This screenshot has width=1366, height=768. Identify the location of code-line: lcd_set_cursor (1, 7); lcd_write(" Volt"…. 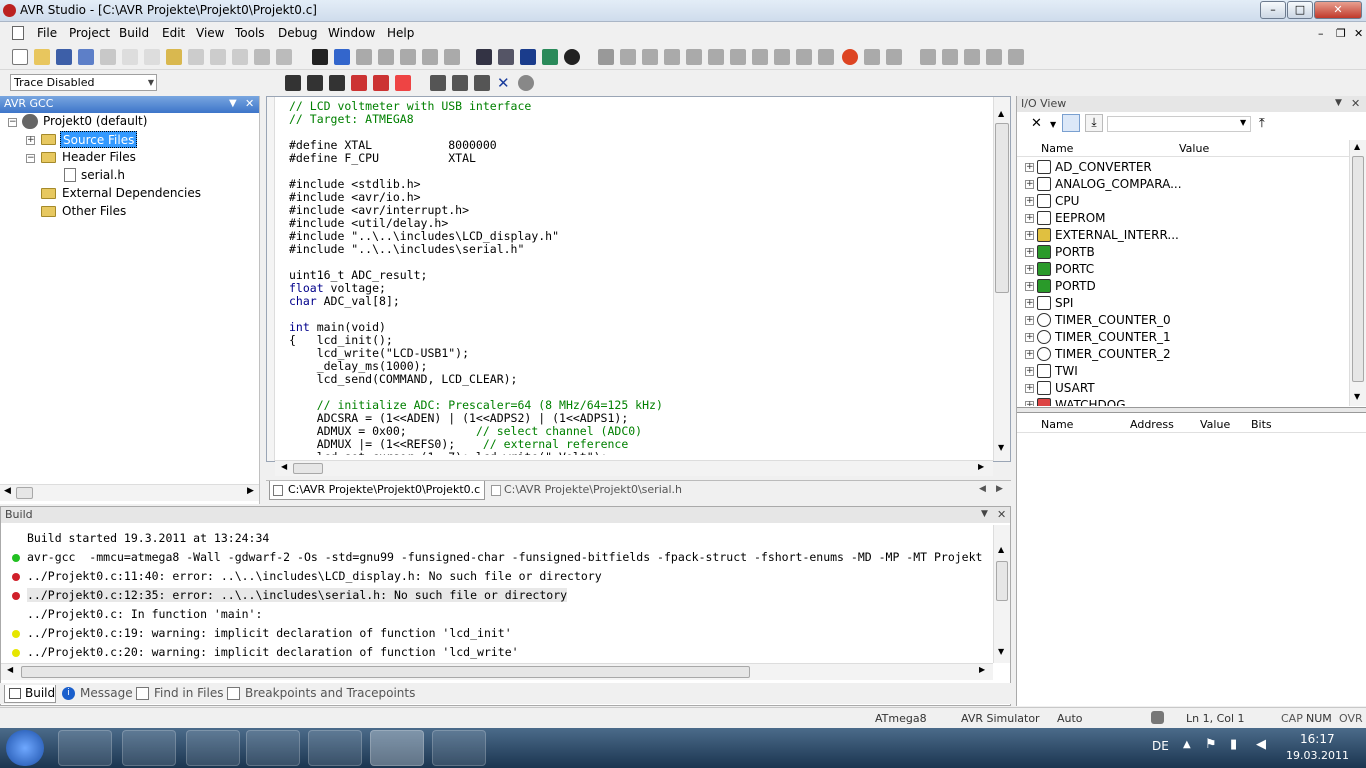
(639, 453).